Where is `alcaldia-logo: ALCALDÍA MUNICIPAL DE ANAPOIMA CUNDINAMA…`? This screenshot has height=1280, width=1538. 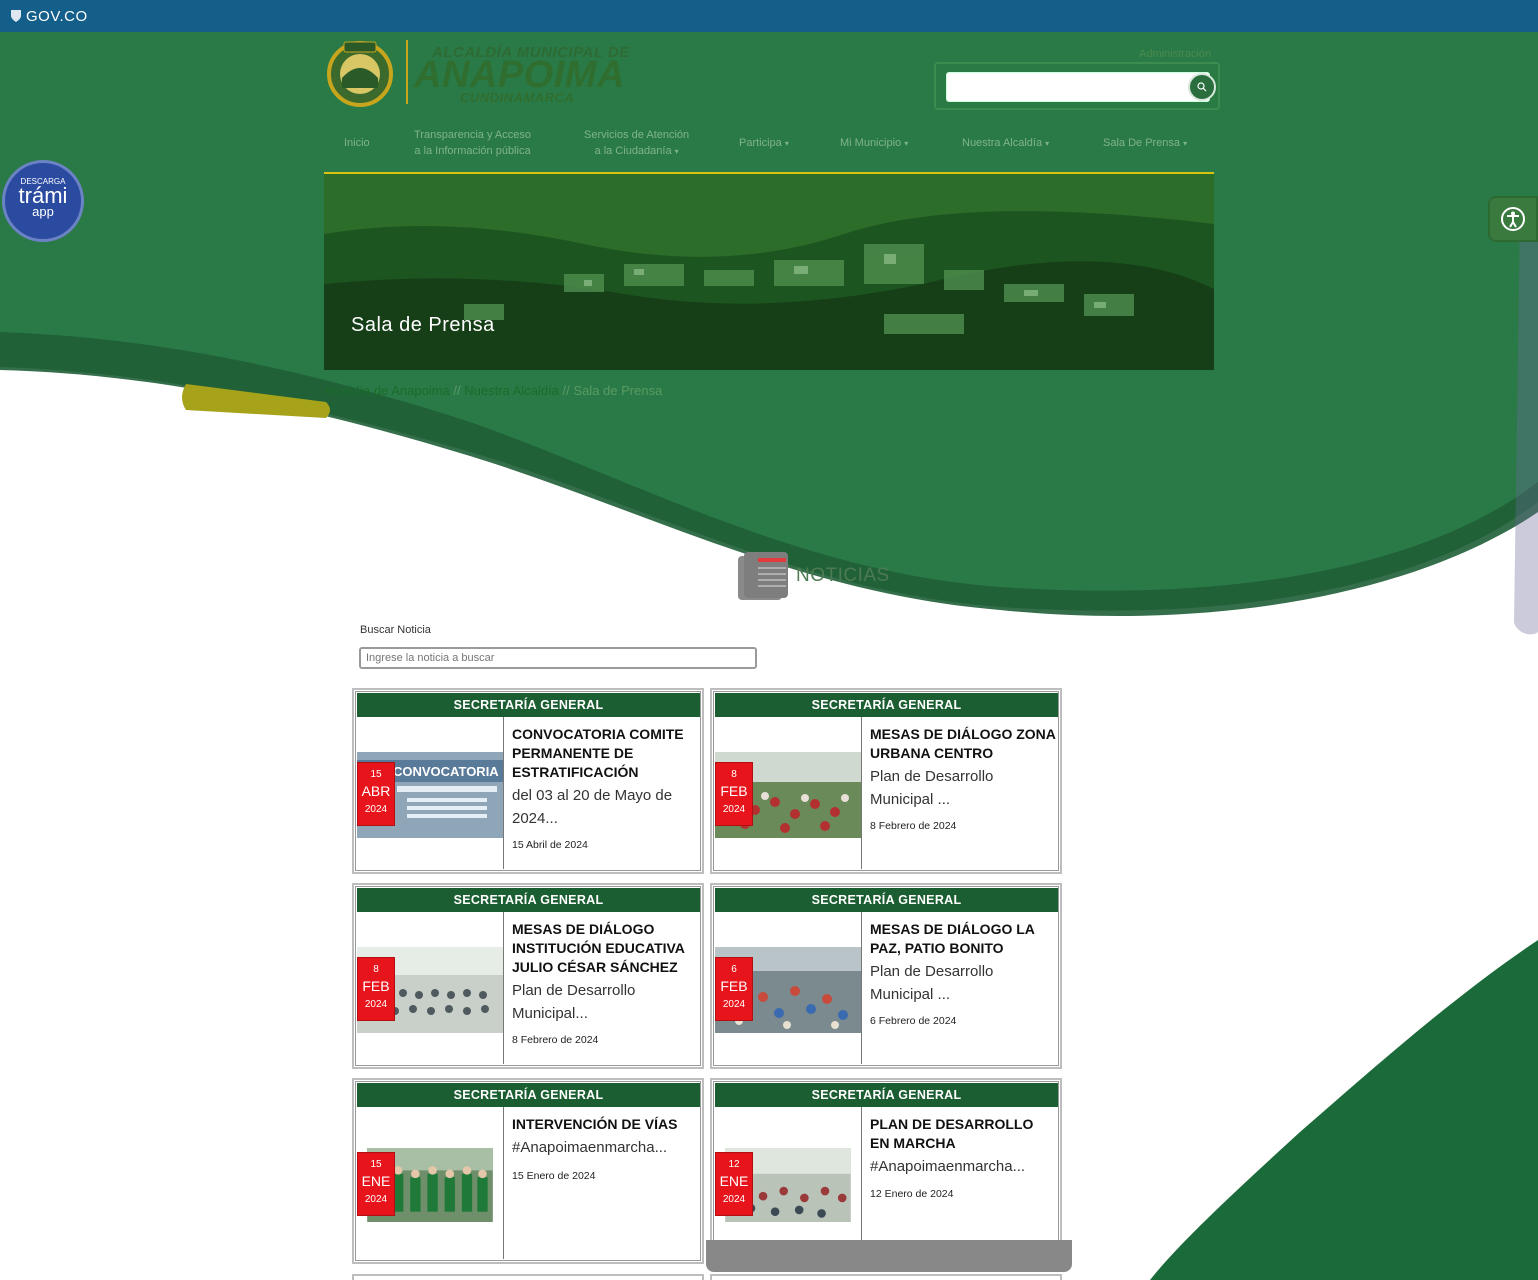
alcaldia-logo: ALCALDÍA MUNICIPAL DE ANAPOIMA CUNDINAMA… is located at coordinates (479, 74).